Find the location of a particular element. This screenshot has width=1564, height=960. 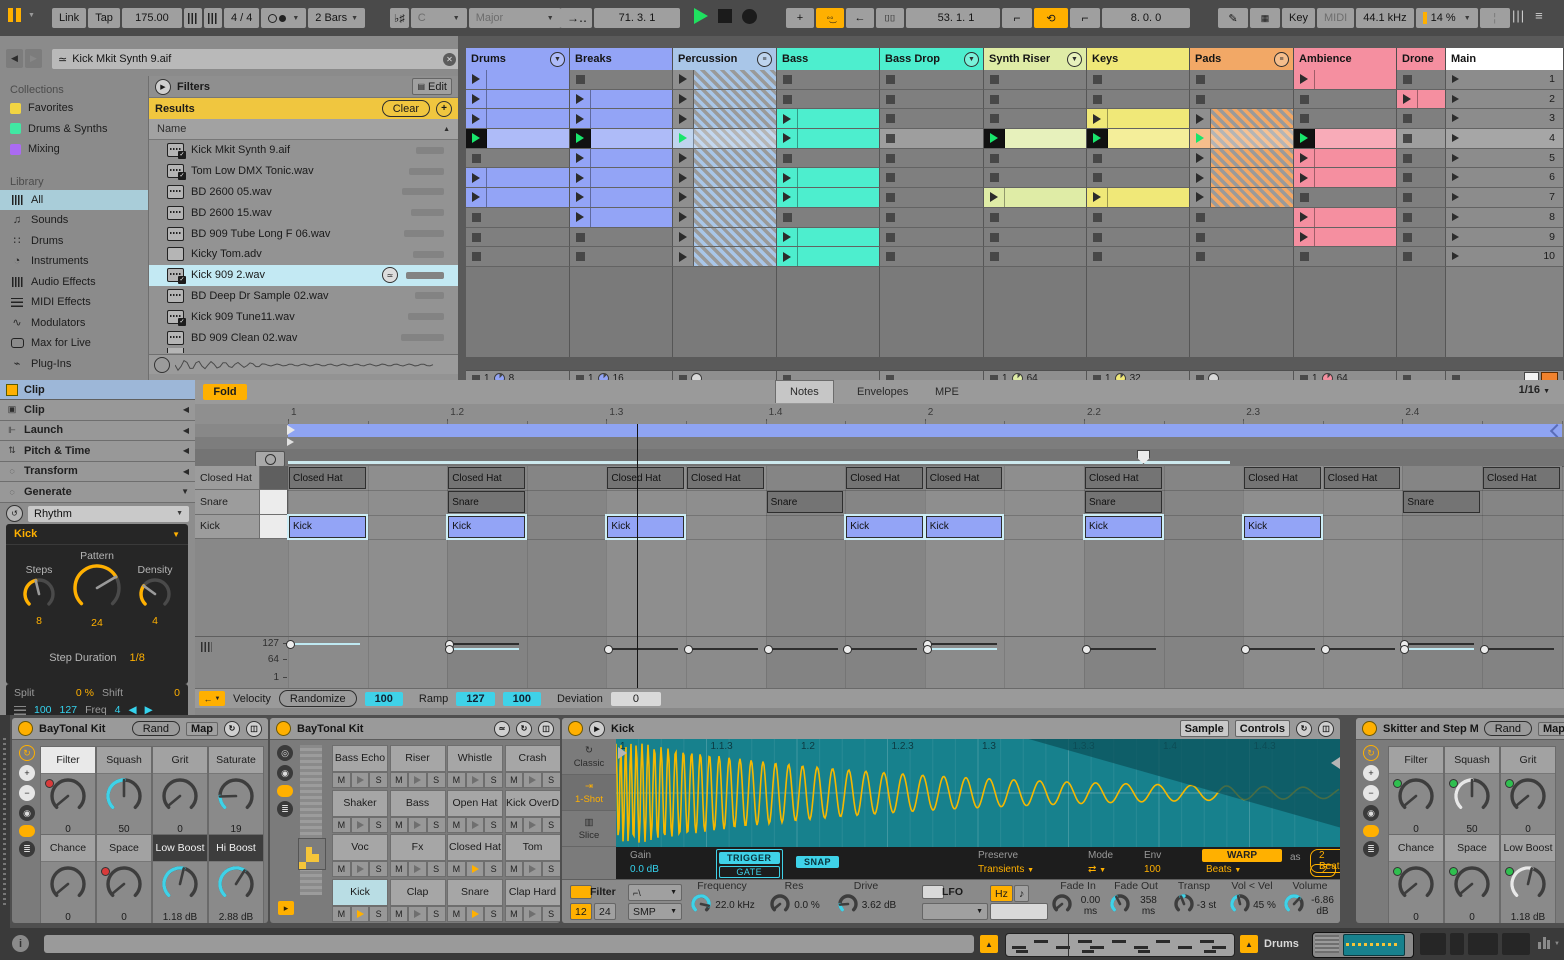

device-overview-toggle: ▲ is located at coordinates (1249, 944).